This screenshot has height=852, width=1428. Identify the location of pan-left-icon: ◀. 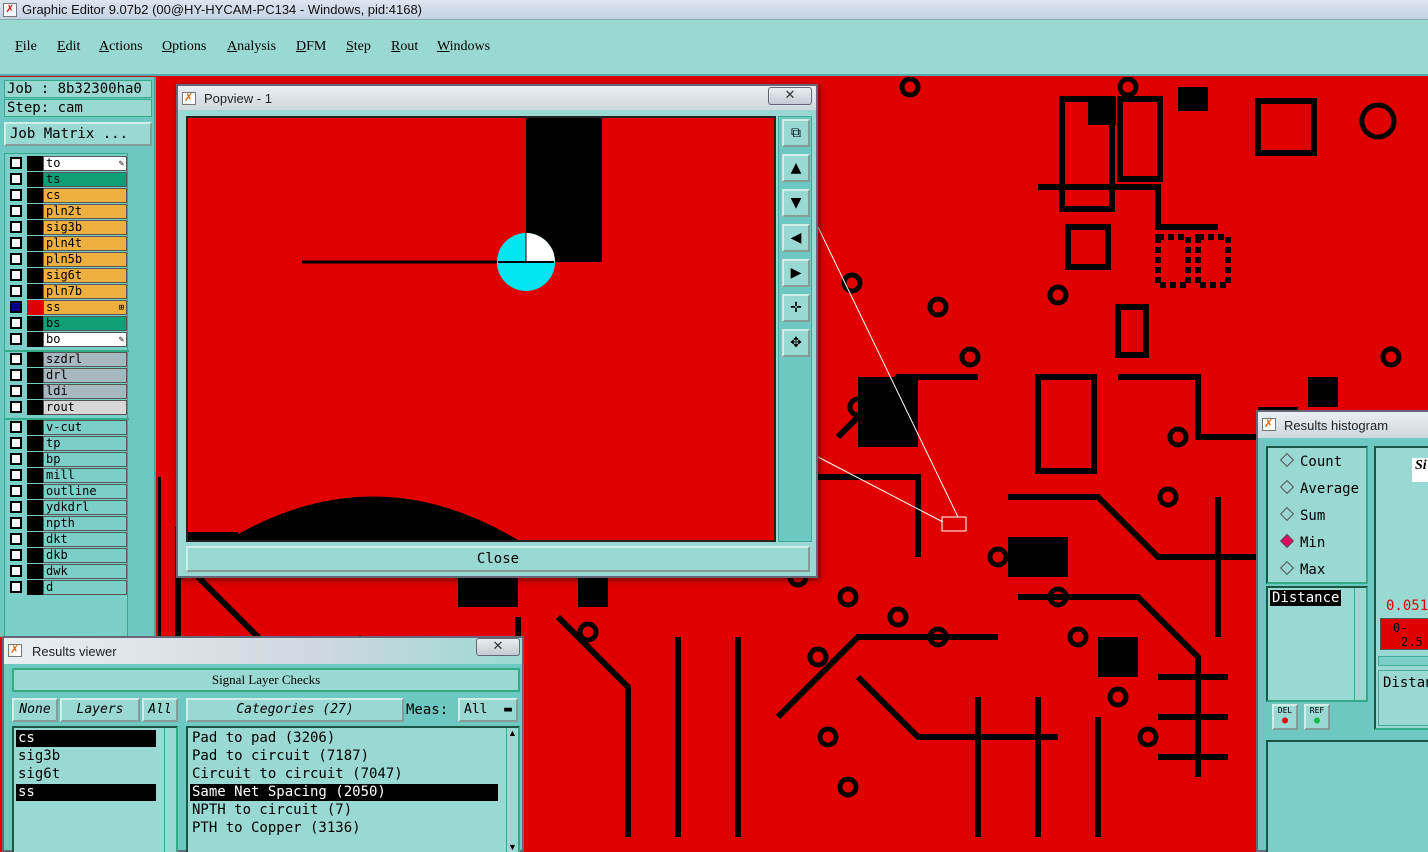
(796, 238).